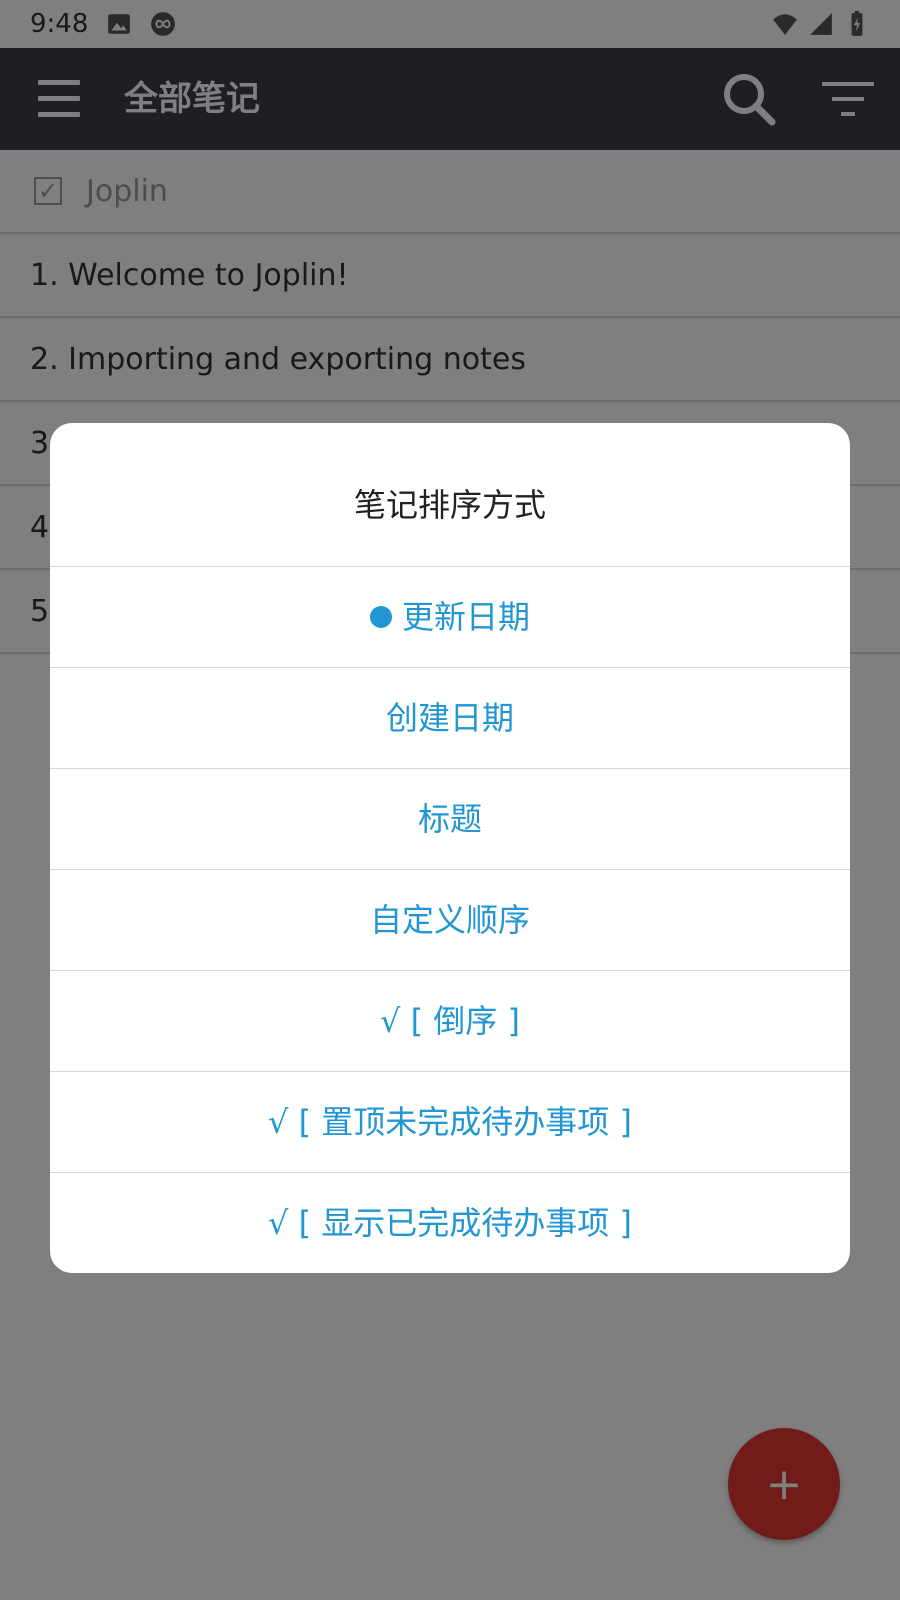 The width and height of the screenshot is (900, 1600). I want to click on option-label: √ [ 显示已完成待办事项 ], so click(450, 1223).